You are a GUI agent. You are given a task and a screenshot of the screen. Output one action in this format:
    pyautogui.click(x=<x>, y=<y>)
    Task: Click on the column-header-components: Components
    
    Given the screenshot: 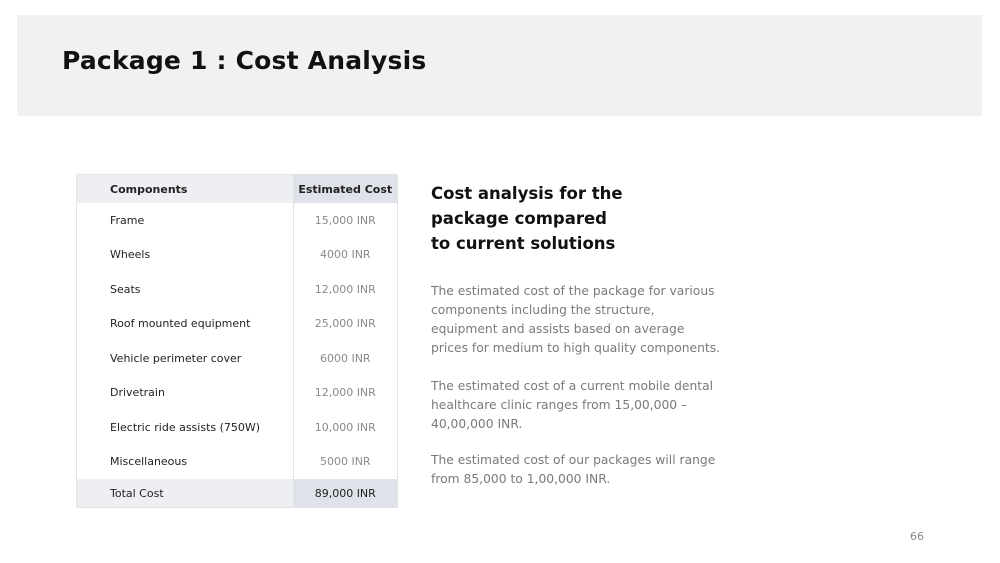 What is the action you would take?
    pyautogui.click(x=149, y=189)
    